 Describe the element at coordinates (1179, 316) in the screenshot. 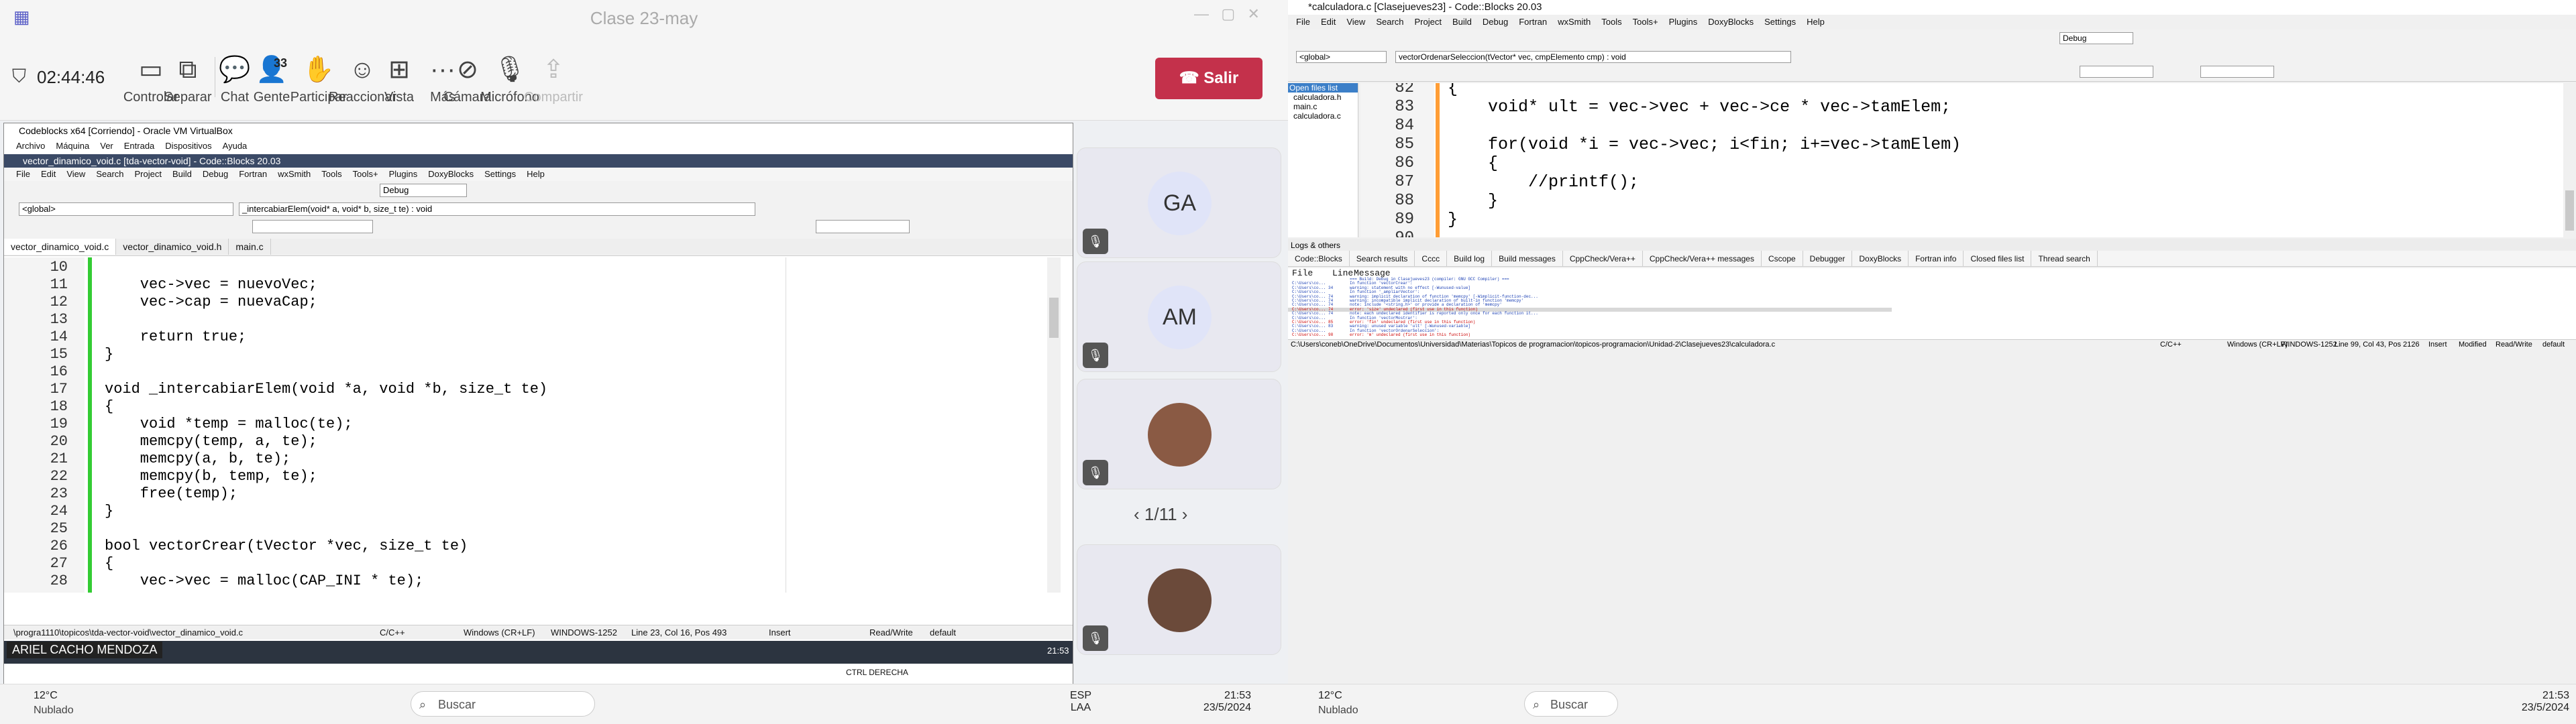

I see `participant-tile: AM 🎙` at that location.